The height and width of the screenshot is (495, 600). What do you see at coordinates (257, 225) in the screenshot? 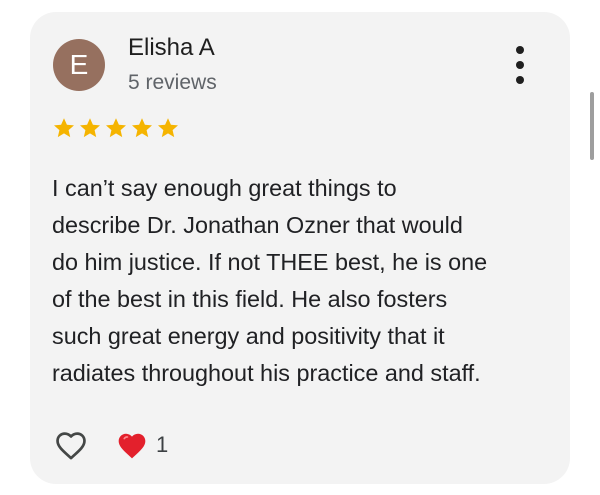
I see `review-line: describe Dr. Jonathan Ozner that would` at bounding box center [257, 225].